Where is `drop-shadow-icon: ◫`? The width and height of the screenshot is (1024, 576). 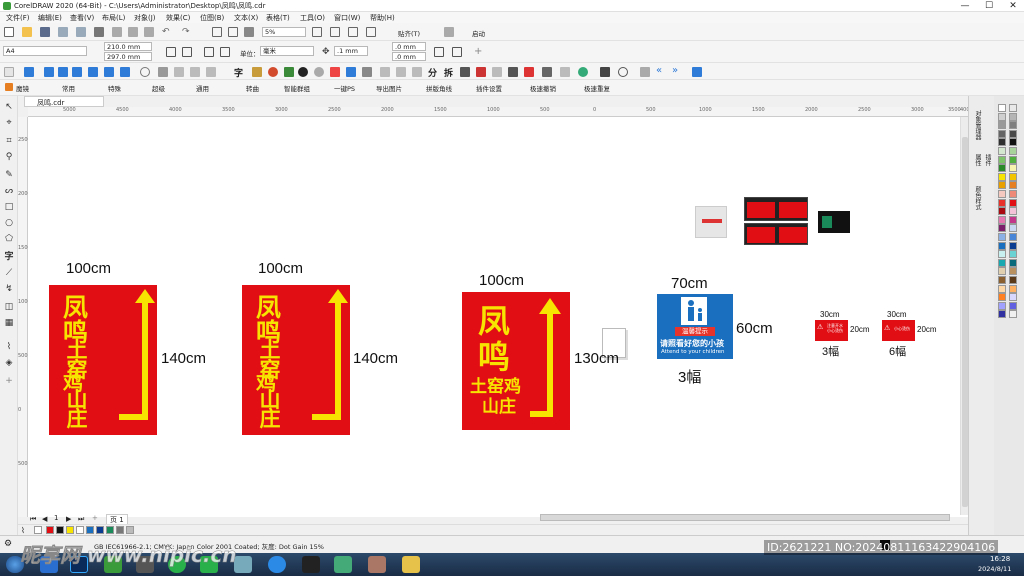
drop-shadow-icon: ◫ is located at coordinates (9, 307).